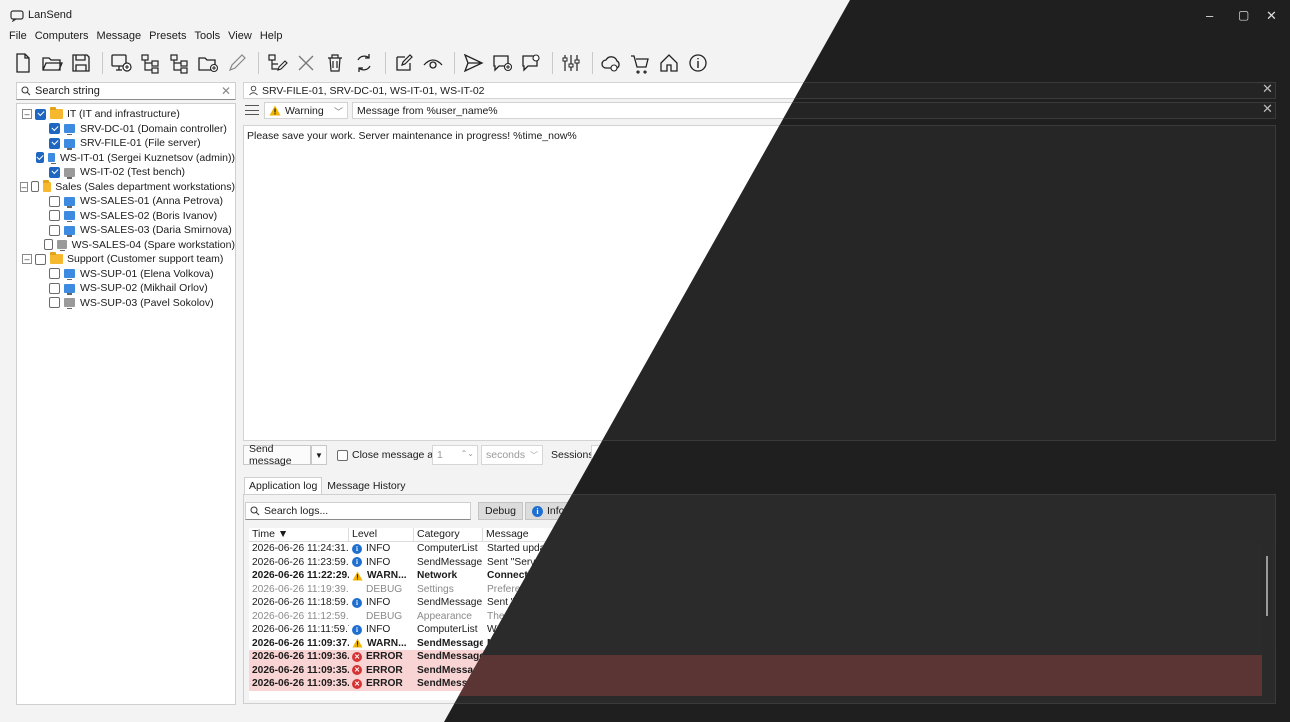  What do you see at coordinates (126, 172) in the screenshot?
I see `tree-item: WS-IT-02 (Test bench)` at bounding box center [126, 172].